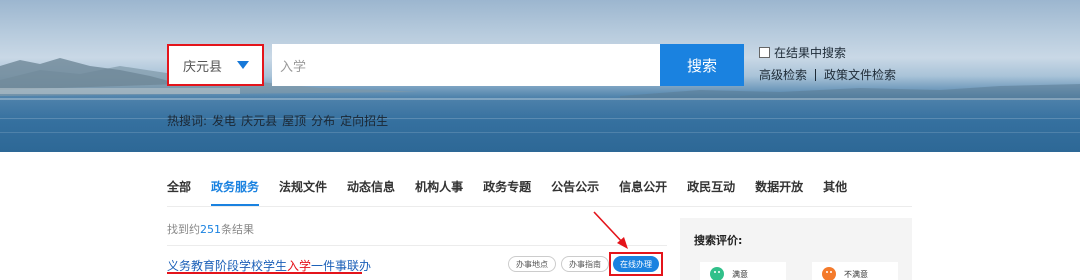  What do you see at coordinates (718, 240) in the screenshot?
I see `evaluation-title: 搜索评价:` at bounding box center [718, 240].